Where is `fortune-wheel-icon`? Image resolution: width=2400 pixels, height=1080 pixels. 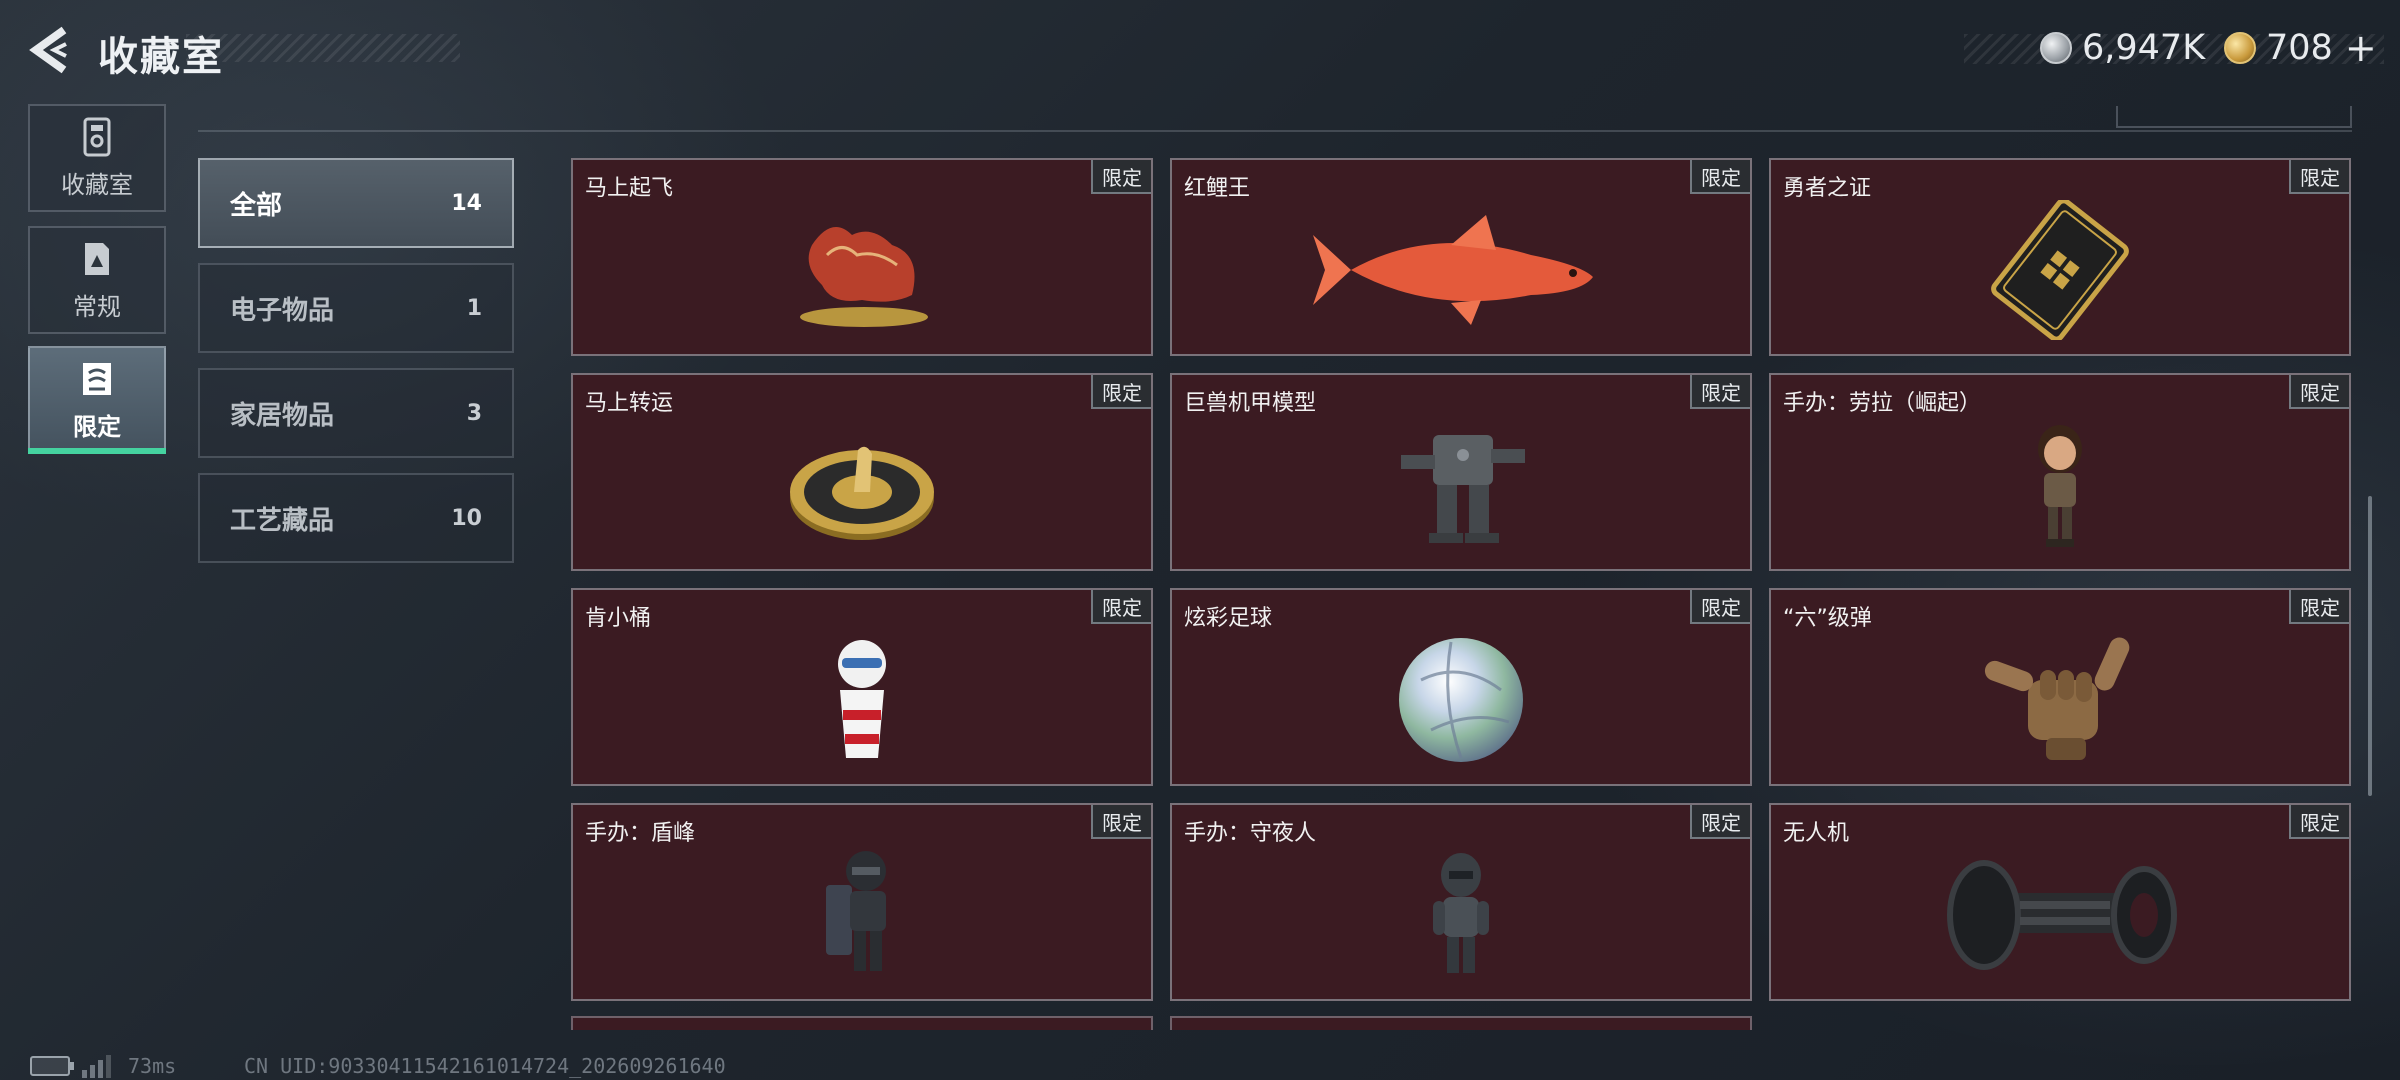 fortune-wheel-icon is located at coordinates (862, 485).